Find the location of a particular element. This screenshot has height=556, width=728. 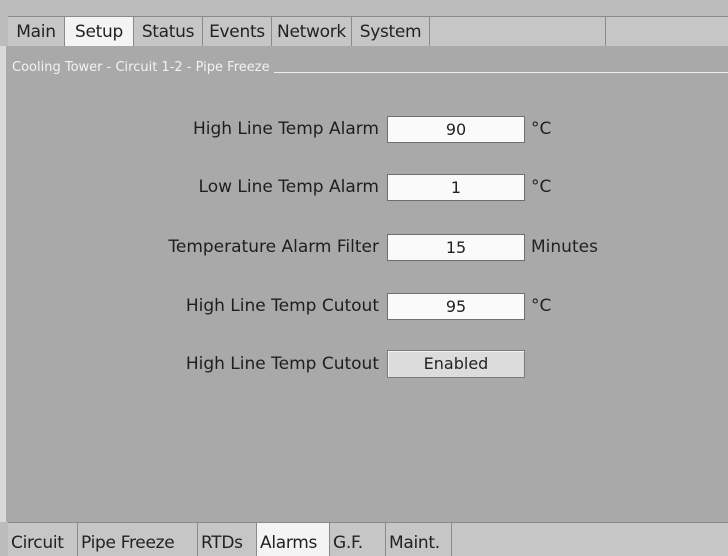

setting-row-cutout-toggle: High Line Temp Cutout Enabled is located at coordinates (364, 364).